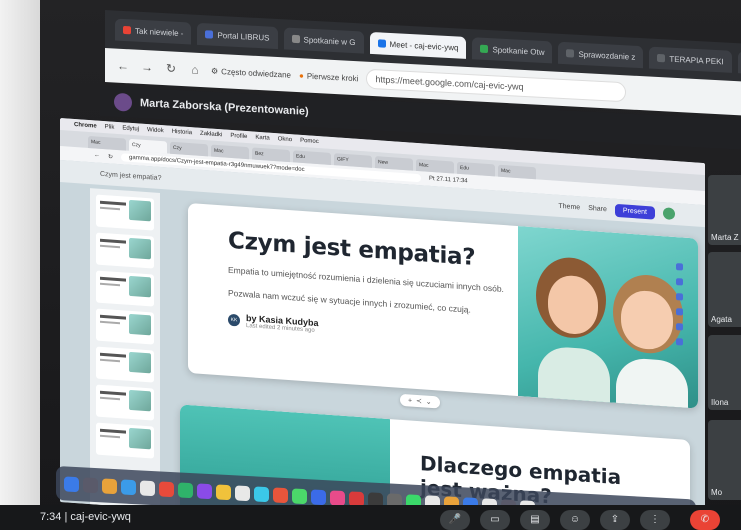  Describe the element at coordinates (455, 520) in the screenshot. I see `microphone-icon: 🎤` at that location.